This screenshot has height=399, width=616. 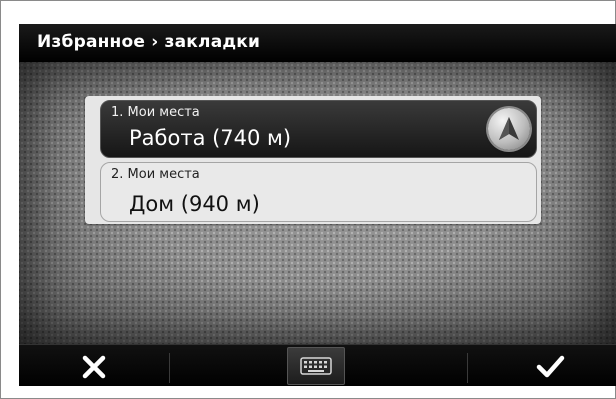 I want to click on cancel-button, so click(x=94, y=366).